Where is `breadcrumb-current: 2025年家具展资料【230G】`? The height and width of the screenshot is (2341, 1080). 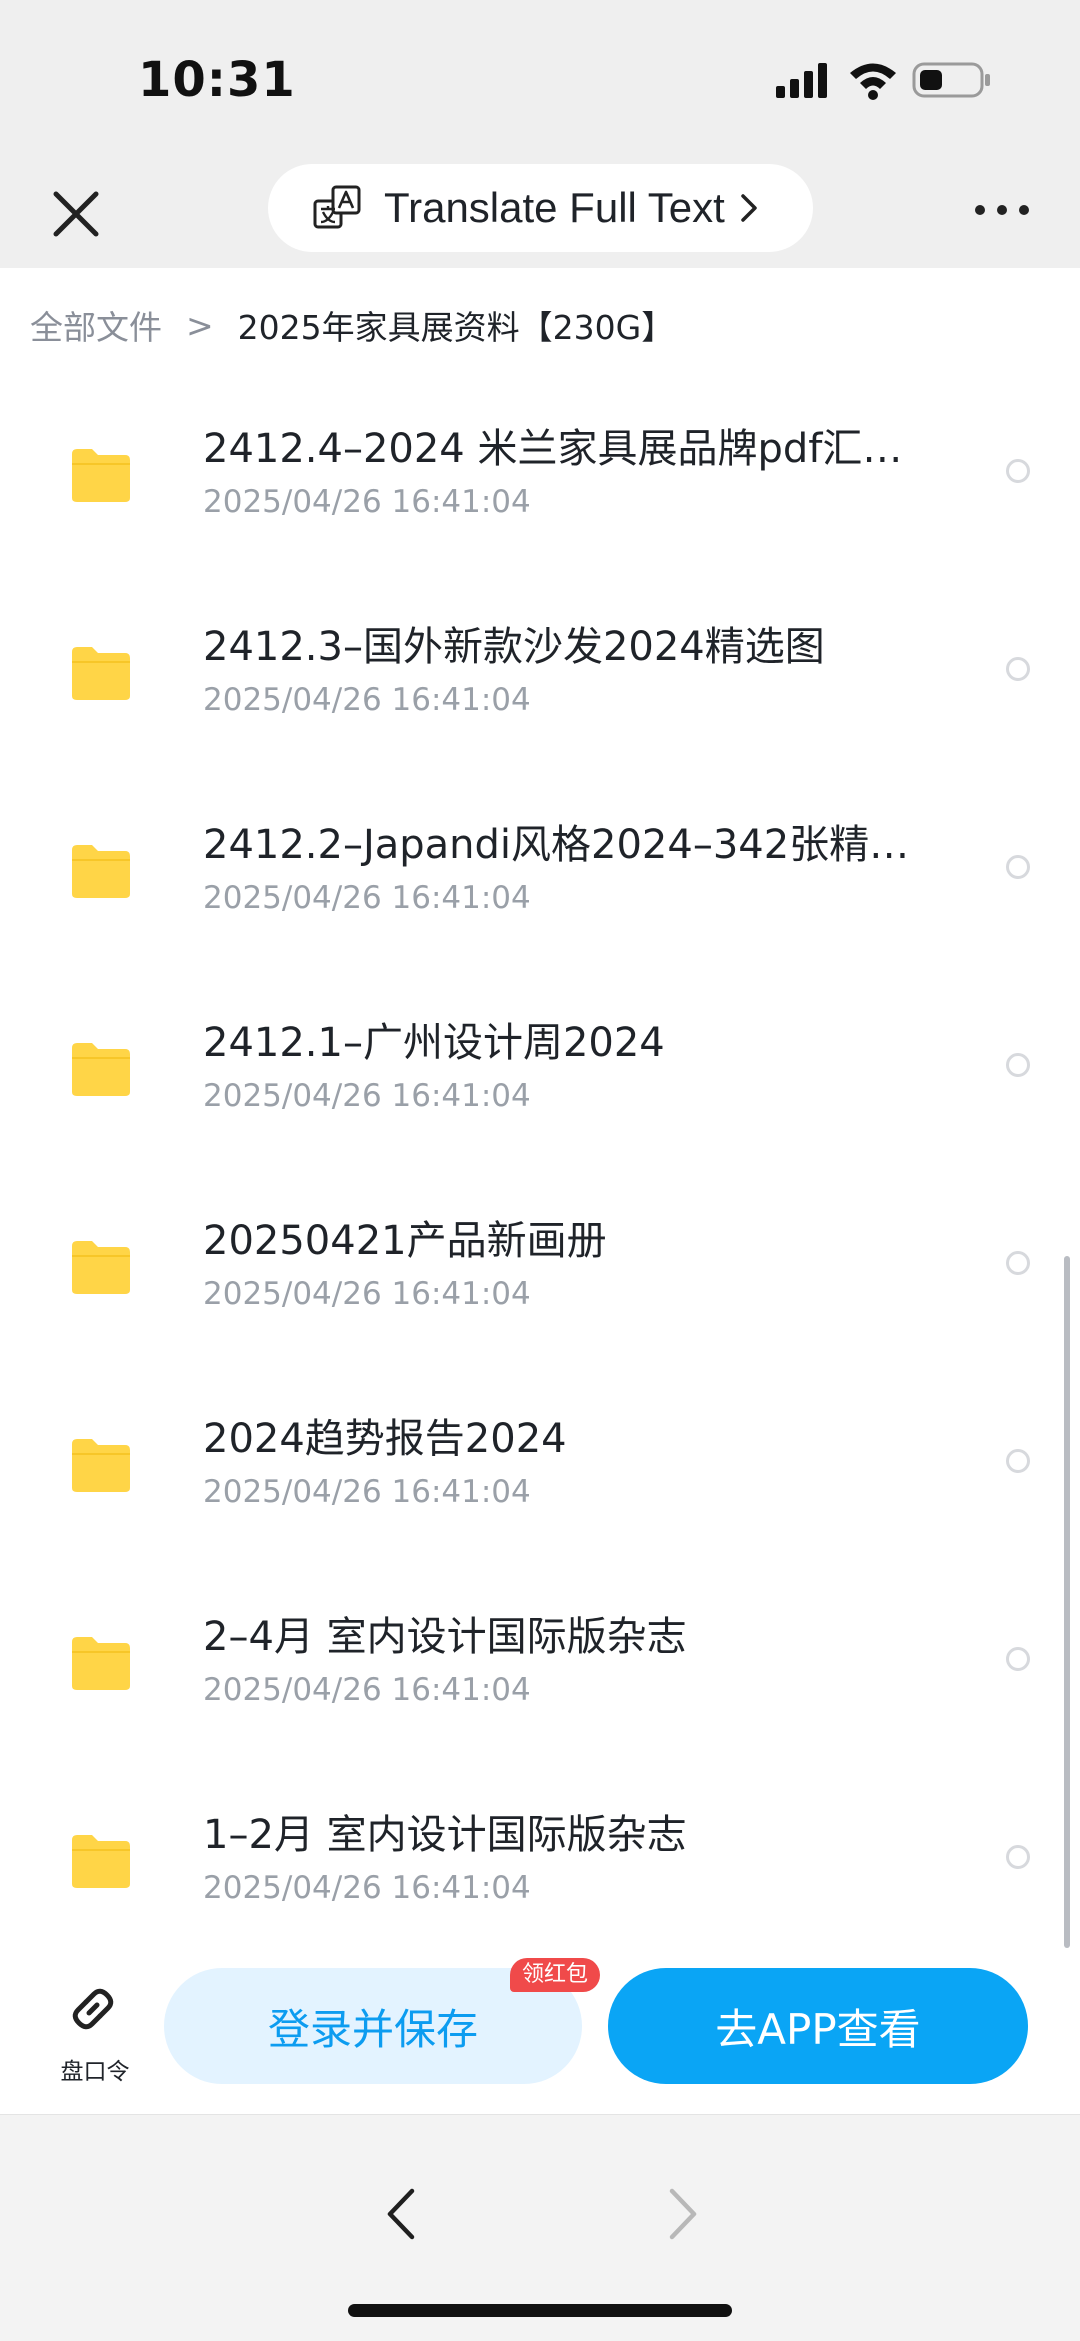 breadcrumb-current: 2025年家具展资料【230G】 is located at coordinates (456, 327).